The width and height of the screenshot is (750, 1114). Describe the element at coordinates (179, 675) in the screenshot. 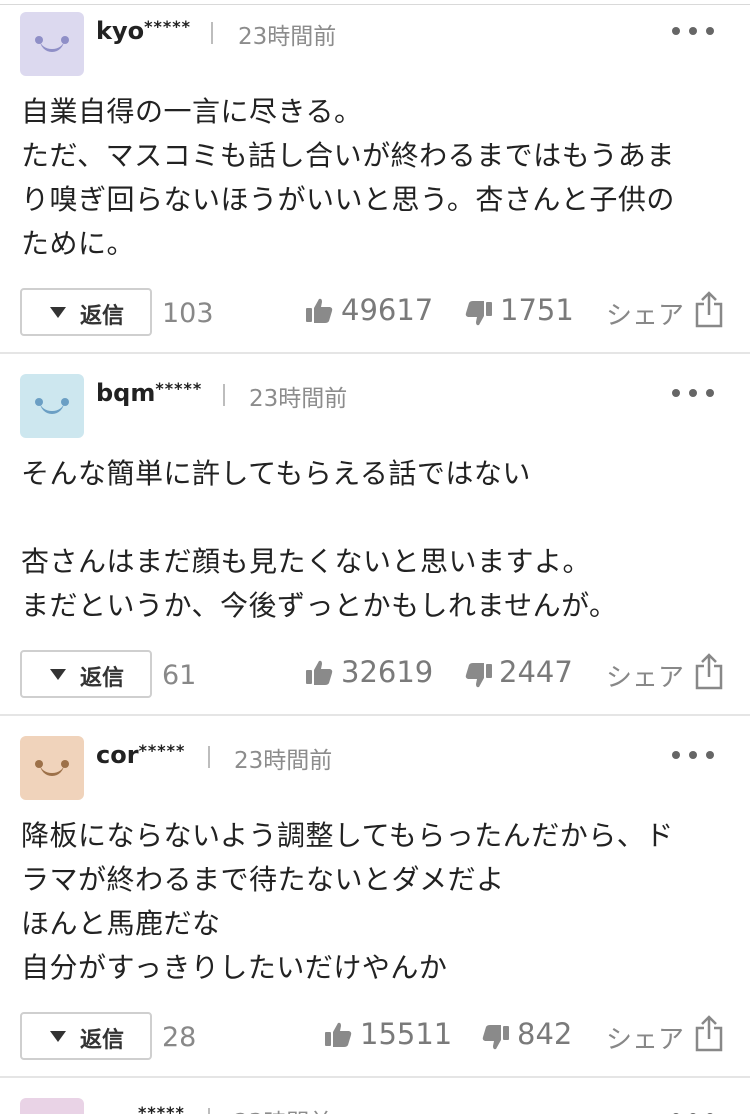

I see `reply-count: 61` at that location.